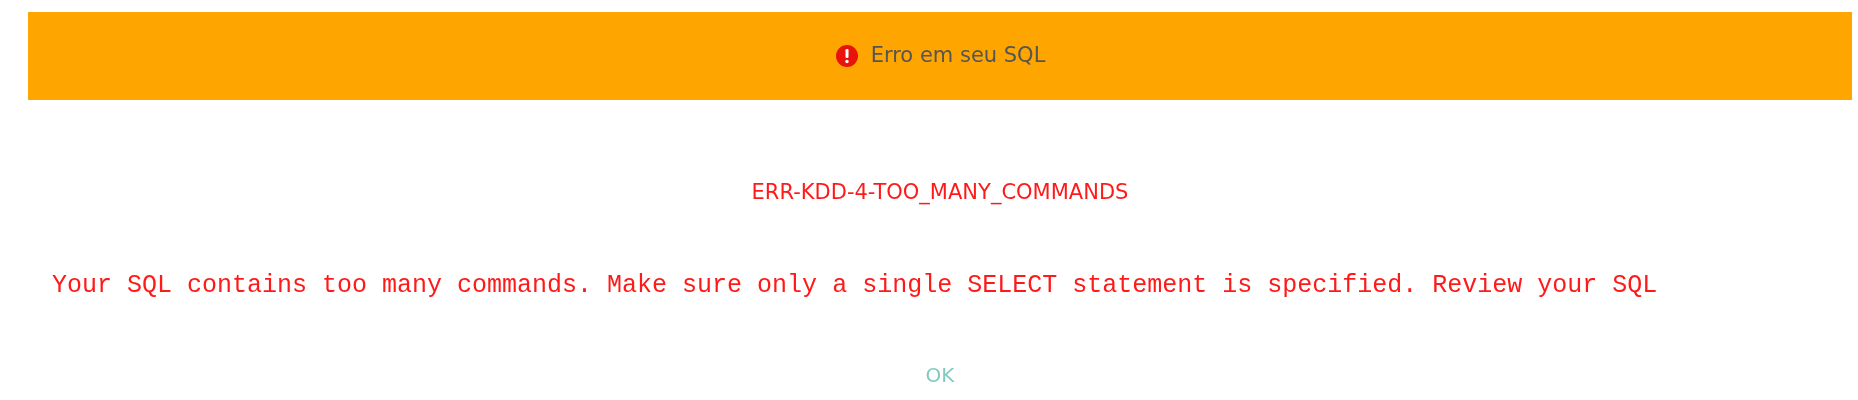 The width and height of the screenshot is (1858, 400). Describe the element at coordinates (940, 193) in the screenshot. I see `error-code: ERR-KDD-4-TOO_MANY_COMMANDS` at that location.